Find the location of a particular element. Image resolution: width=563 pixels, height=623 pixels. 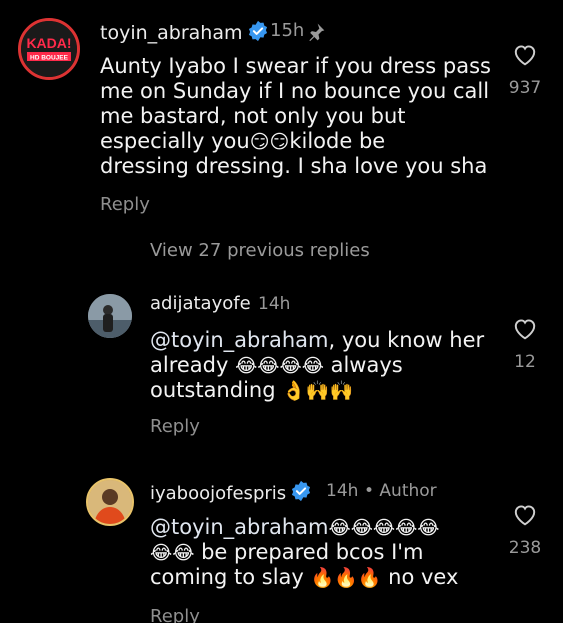

username: toyin_abraham is located at coordinates (184, 33).